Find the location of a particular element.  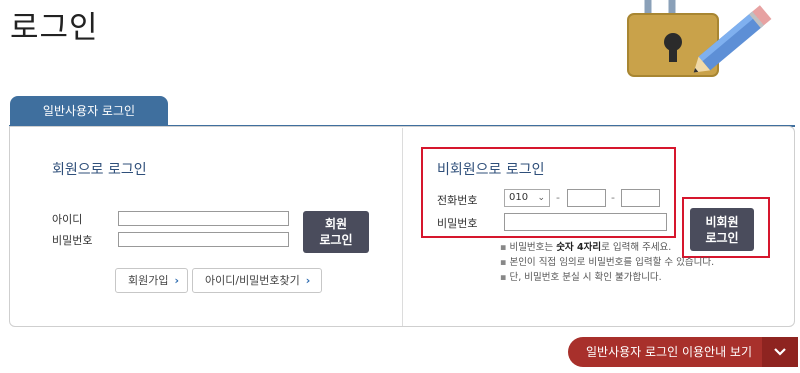

member-login-button-line2: 로그인 is located at coordinates (336, 240).